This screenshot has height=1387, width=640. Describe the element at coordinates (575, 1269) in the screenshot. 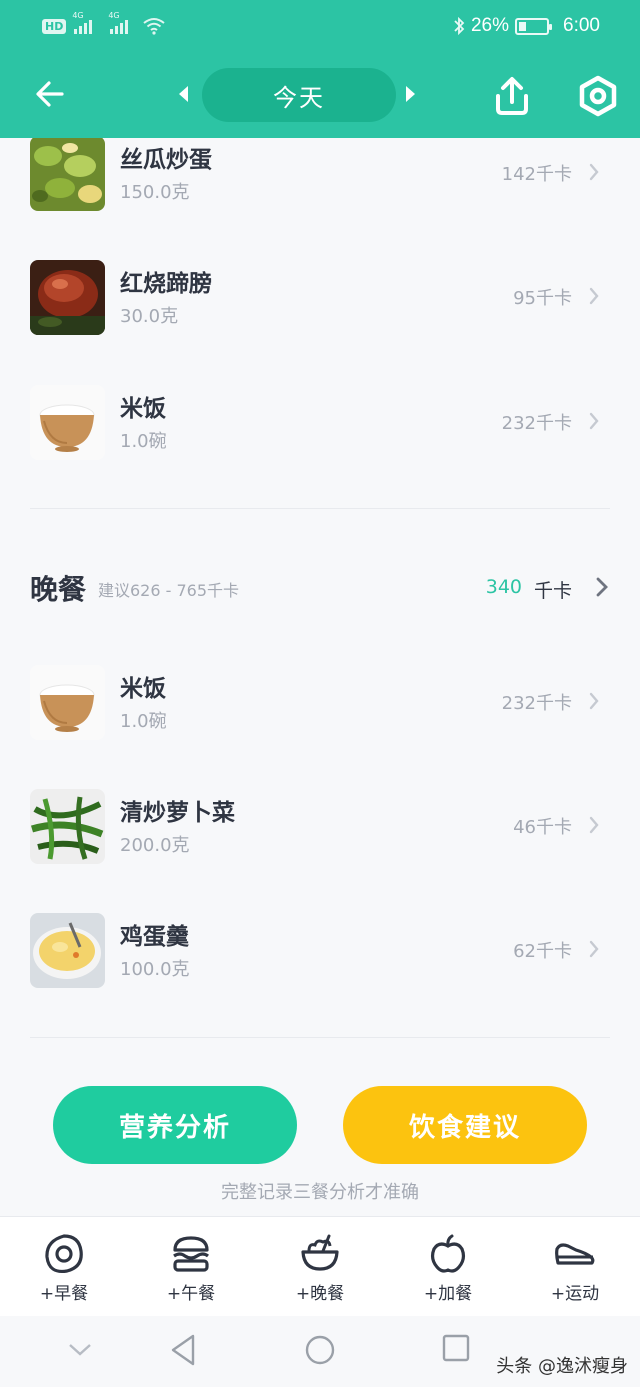

I see `tab-add-exercise: +运动` at that location.